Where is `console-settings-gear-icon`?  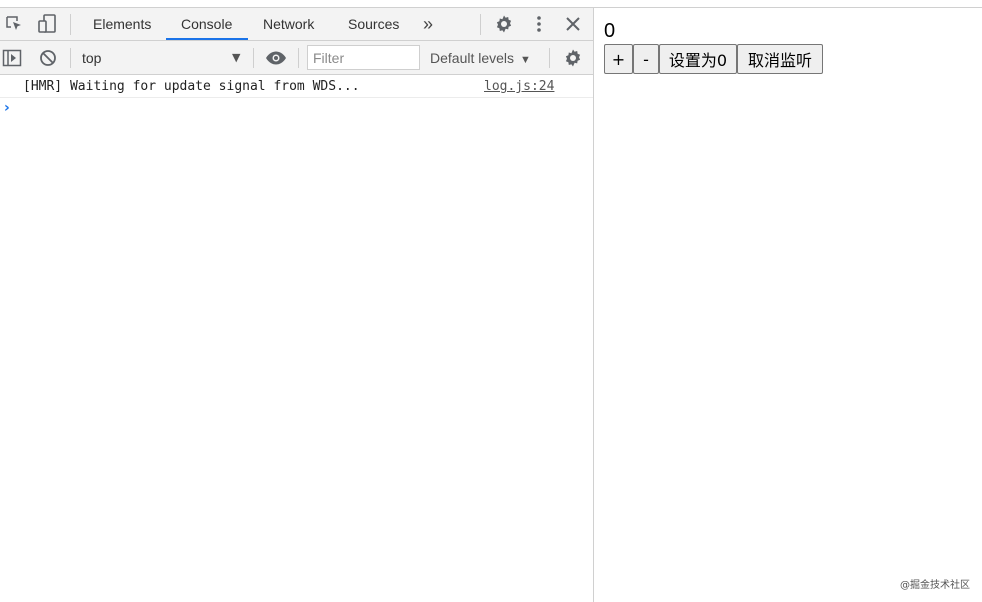
console-settings-gear-icon is located at coordinates (573, 58).